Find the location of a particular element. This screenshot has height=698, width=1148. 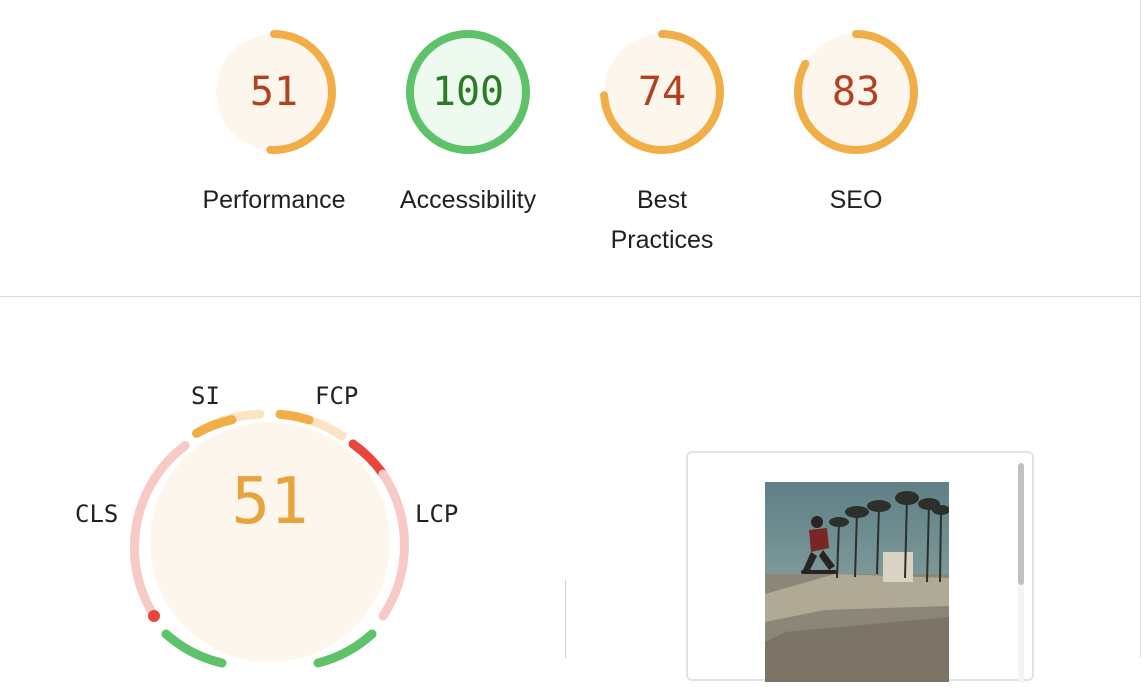

gauge-seo: 83 SEO is located at coordinates (856, 123).